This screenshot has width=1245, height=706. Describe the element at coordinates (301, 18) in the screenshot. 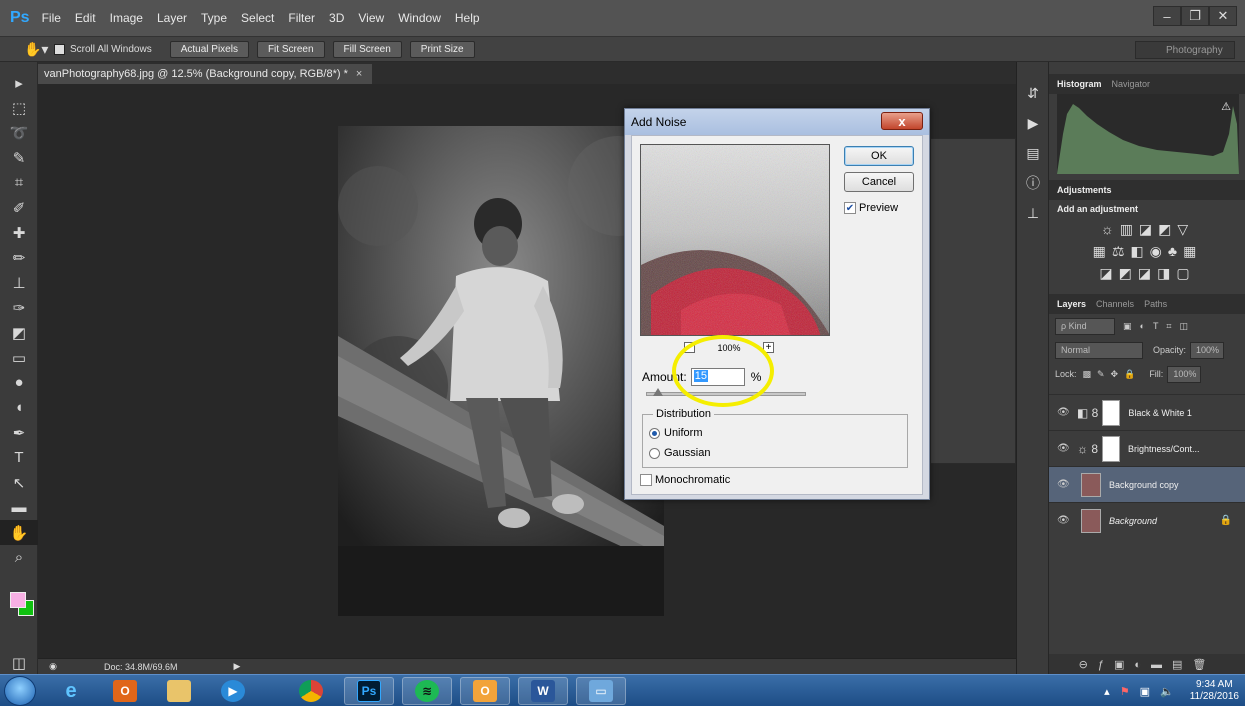

I see `menu-filter: Filter` at that location.